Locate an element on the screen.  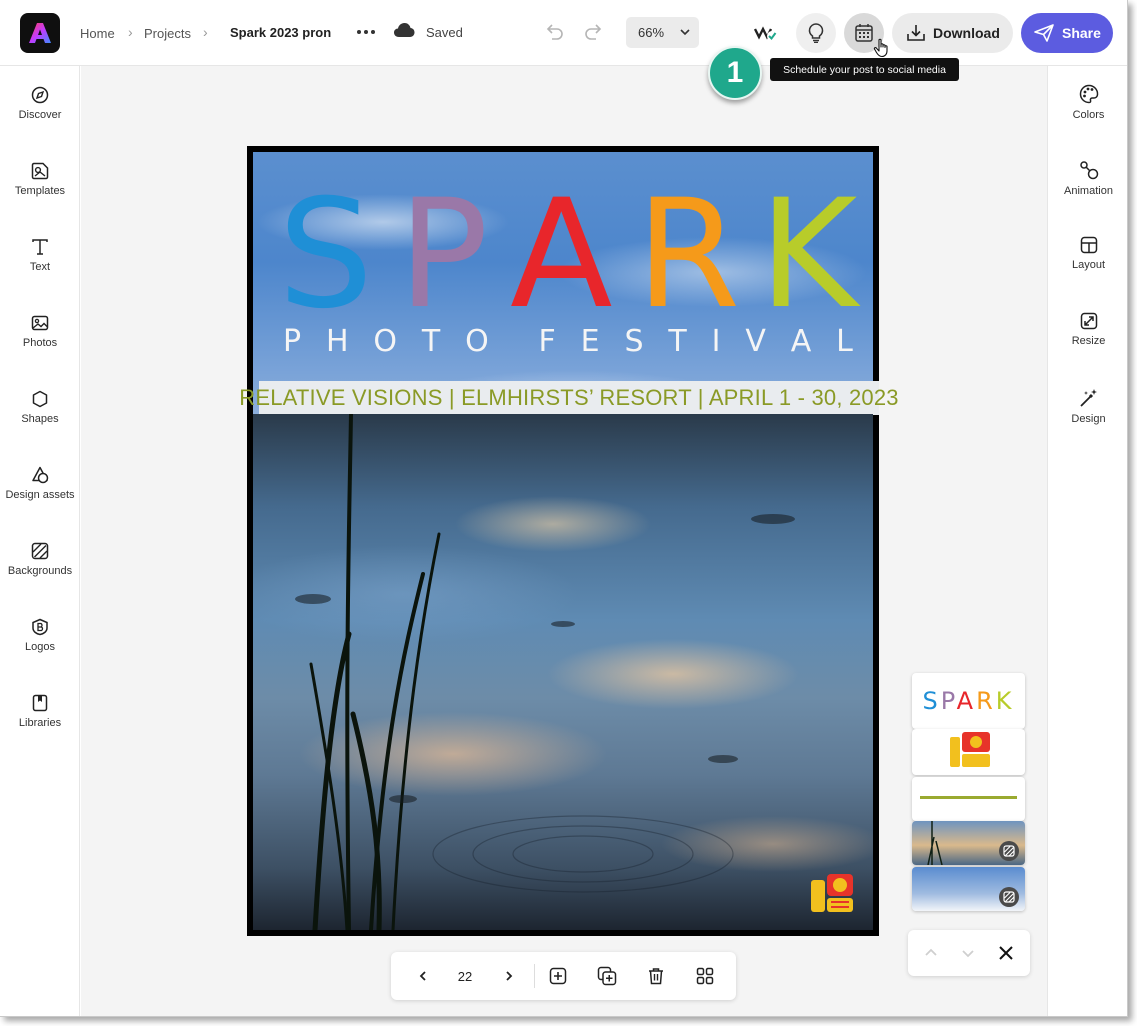
rail-label: Design is located at coordinates (1088, 419).